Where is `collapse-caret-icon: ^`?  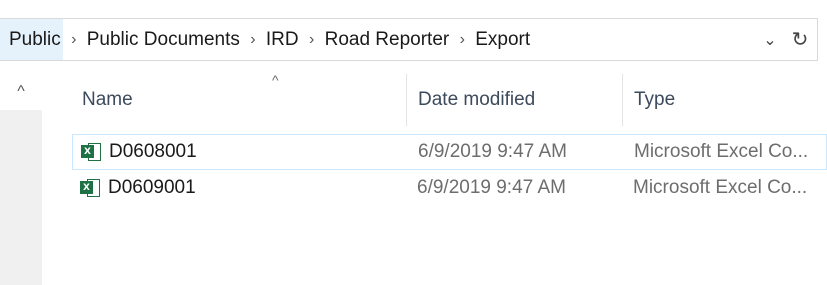 collapse-caret-icon: ^ is located at coordinates (21, 92).